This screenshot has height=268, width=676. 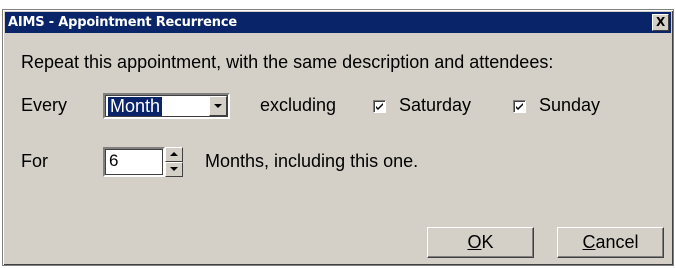 I want to click on saturday-label: Saturday, so click(x=435, y=105).